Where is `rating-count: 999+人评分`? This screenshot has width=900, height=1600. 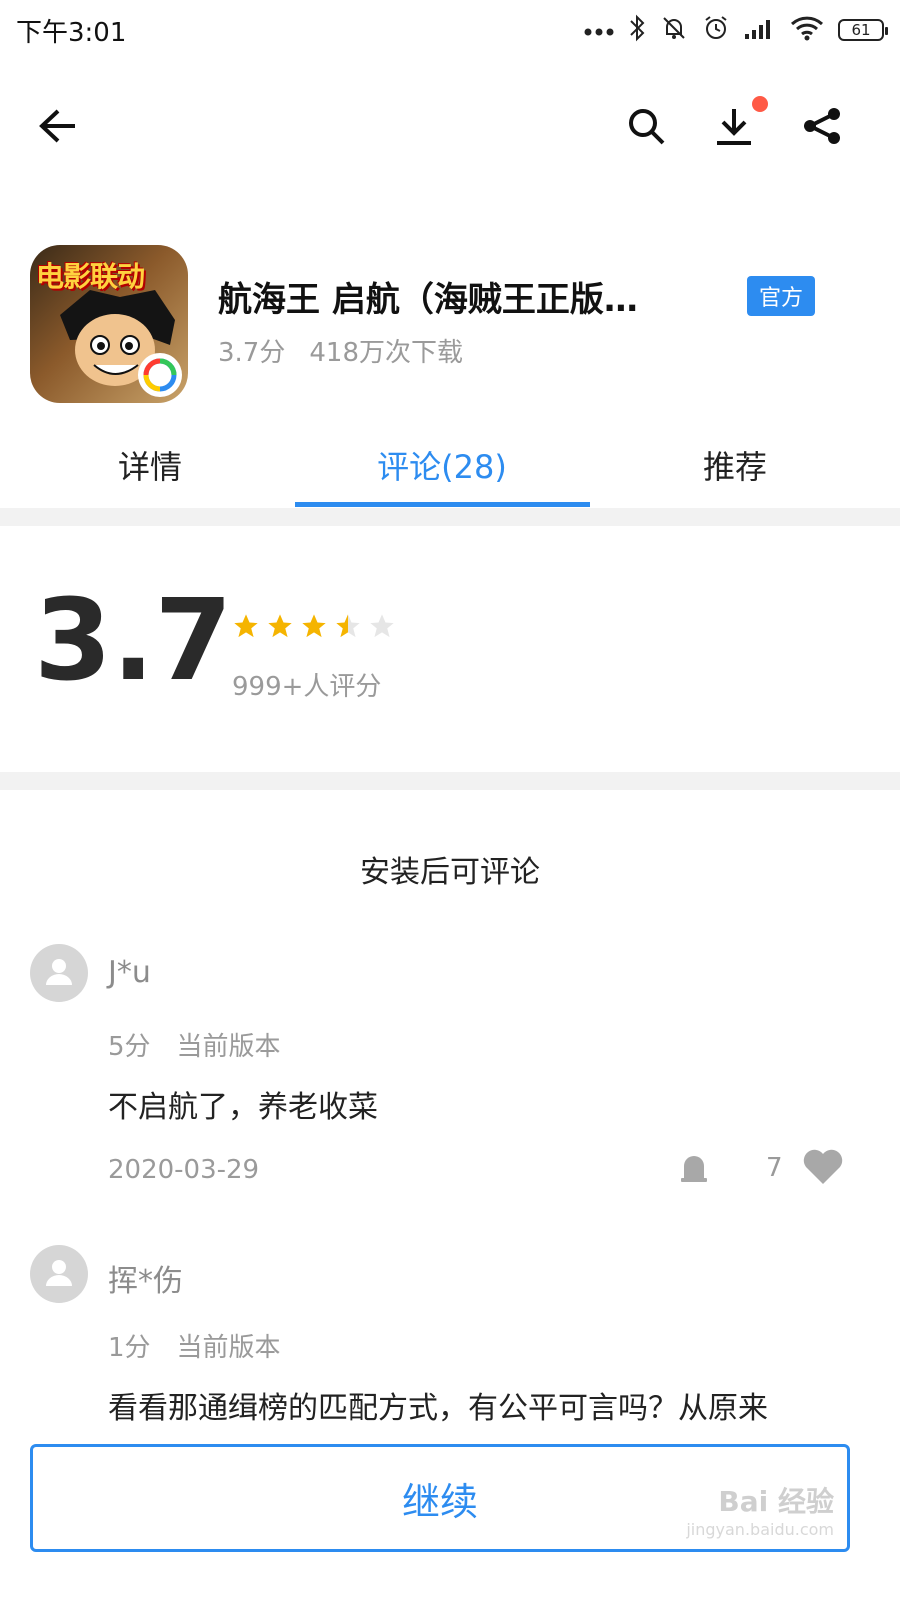
rating-count: 999+人评分 is located at coordinates (307, 687).